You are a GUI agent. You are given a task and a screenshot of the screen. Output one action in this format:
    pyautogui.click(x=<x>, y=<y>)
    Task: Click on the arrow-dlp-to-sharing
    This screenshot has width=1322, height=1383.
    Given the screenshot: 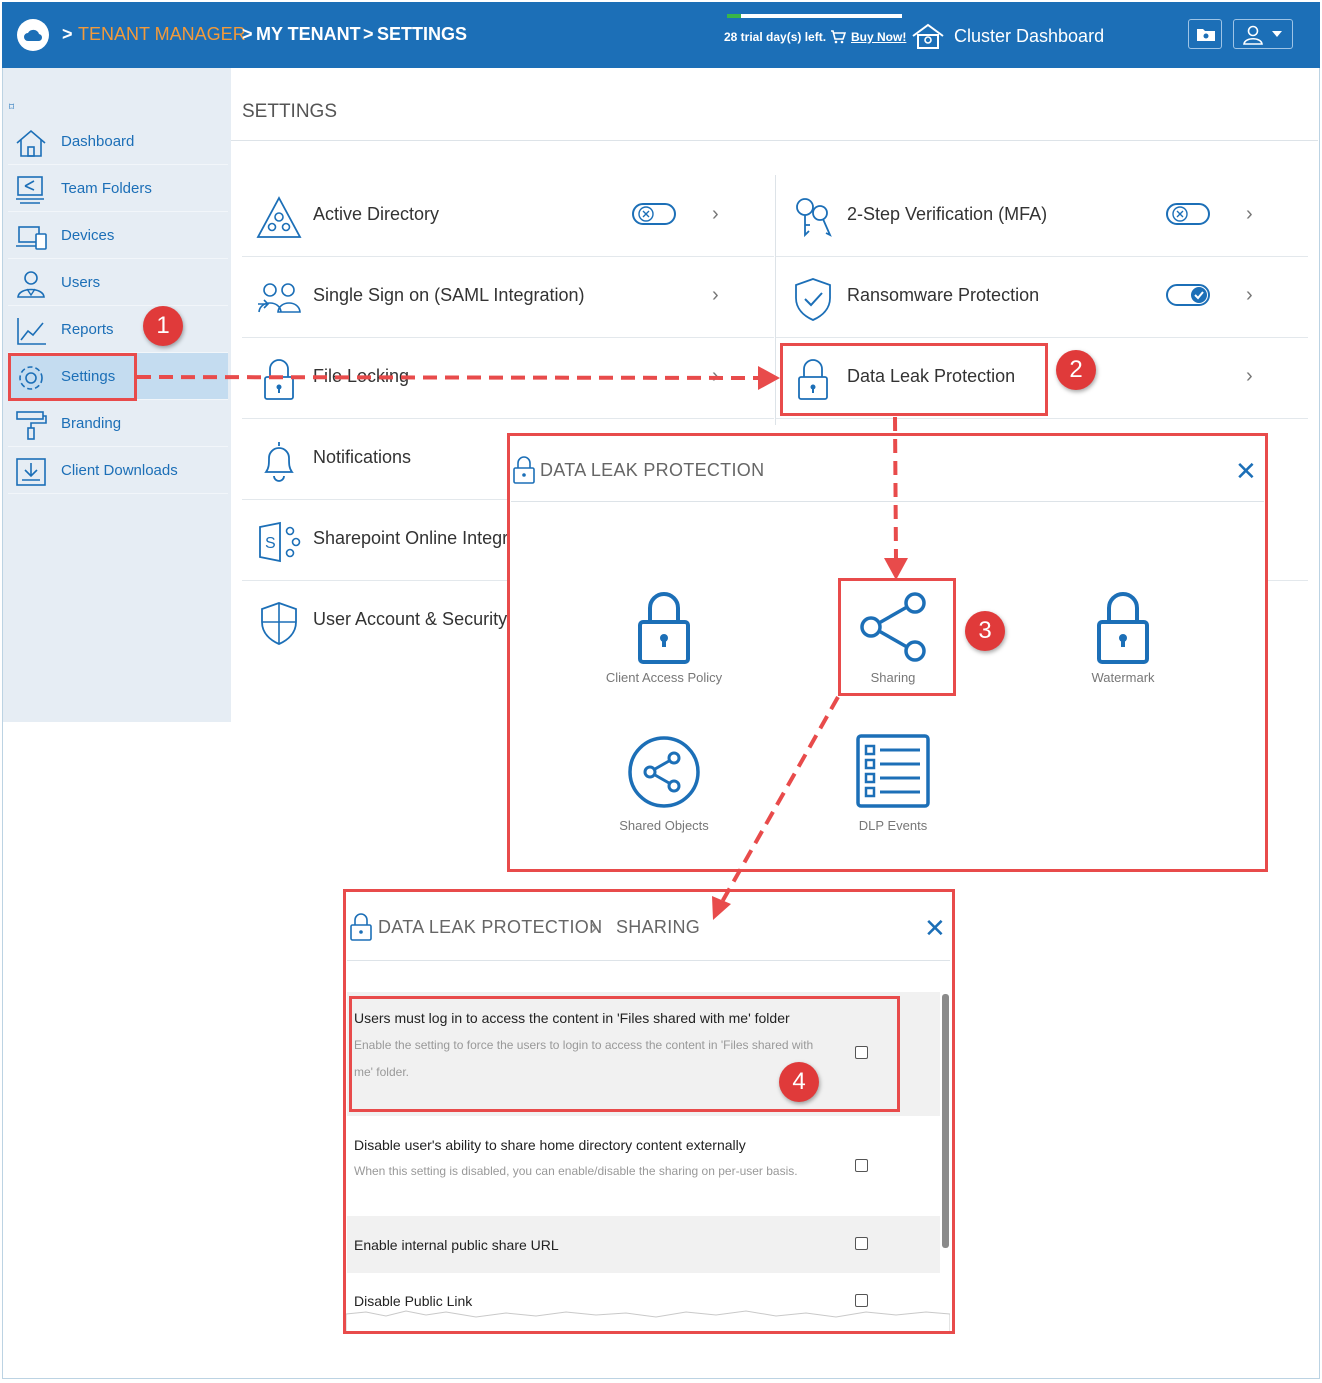 What is the action you would take?
    pyautogui.click(x=895, y=488)
    